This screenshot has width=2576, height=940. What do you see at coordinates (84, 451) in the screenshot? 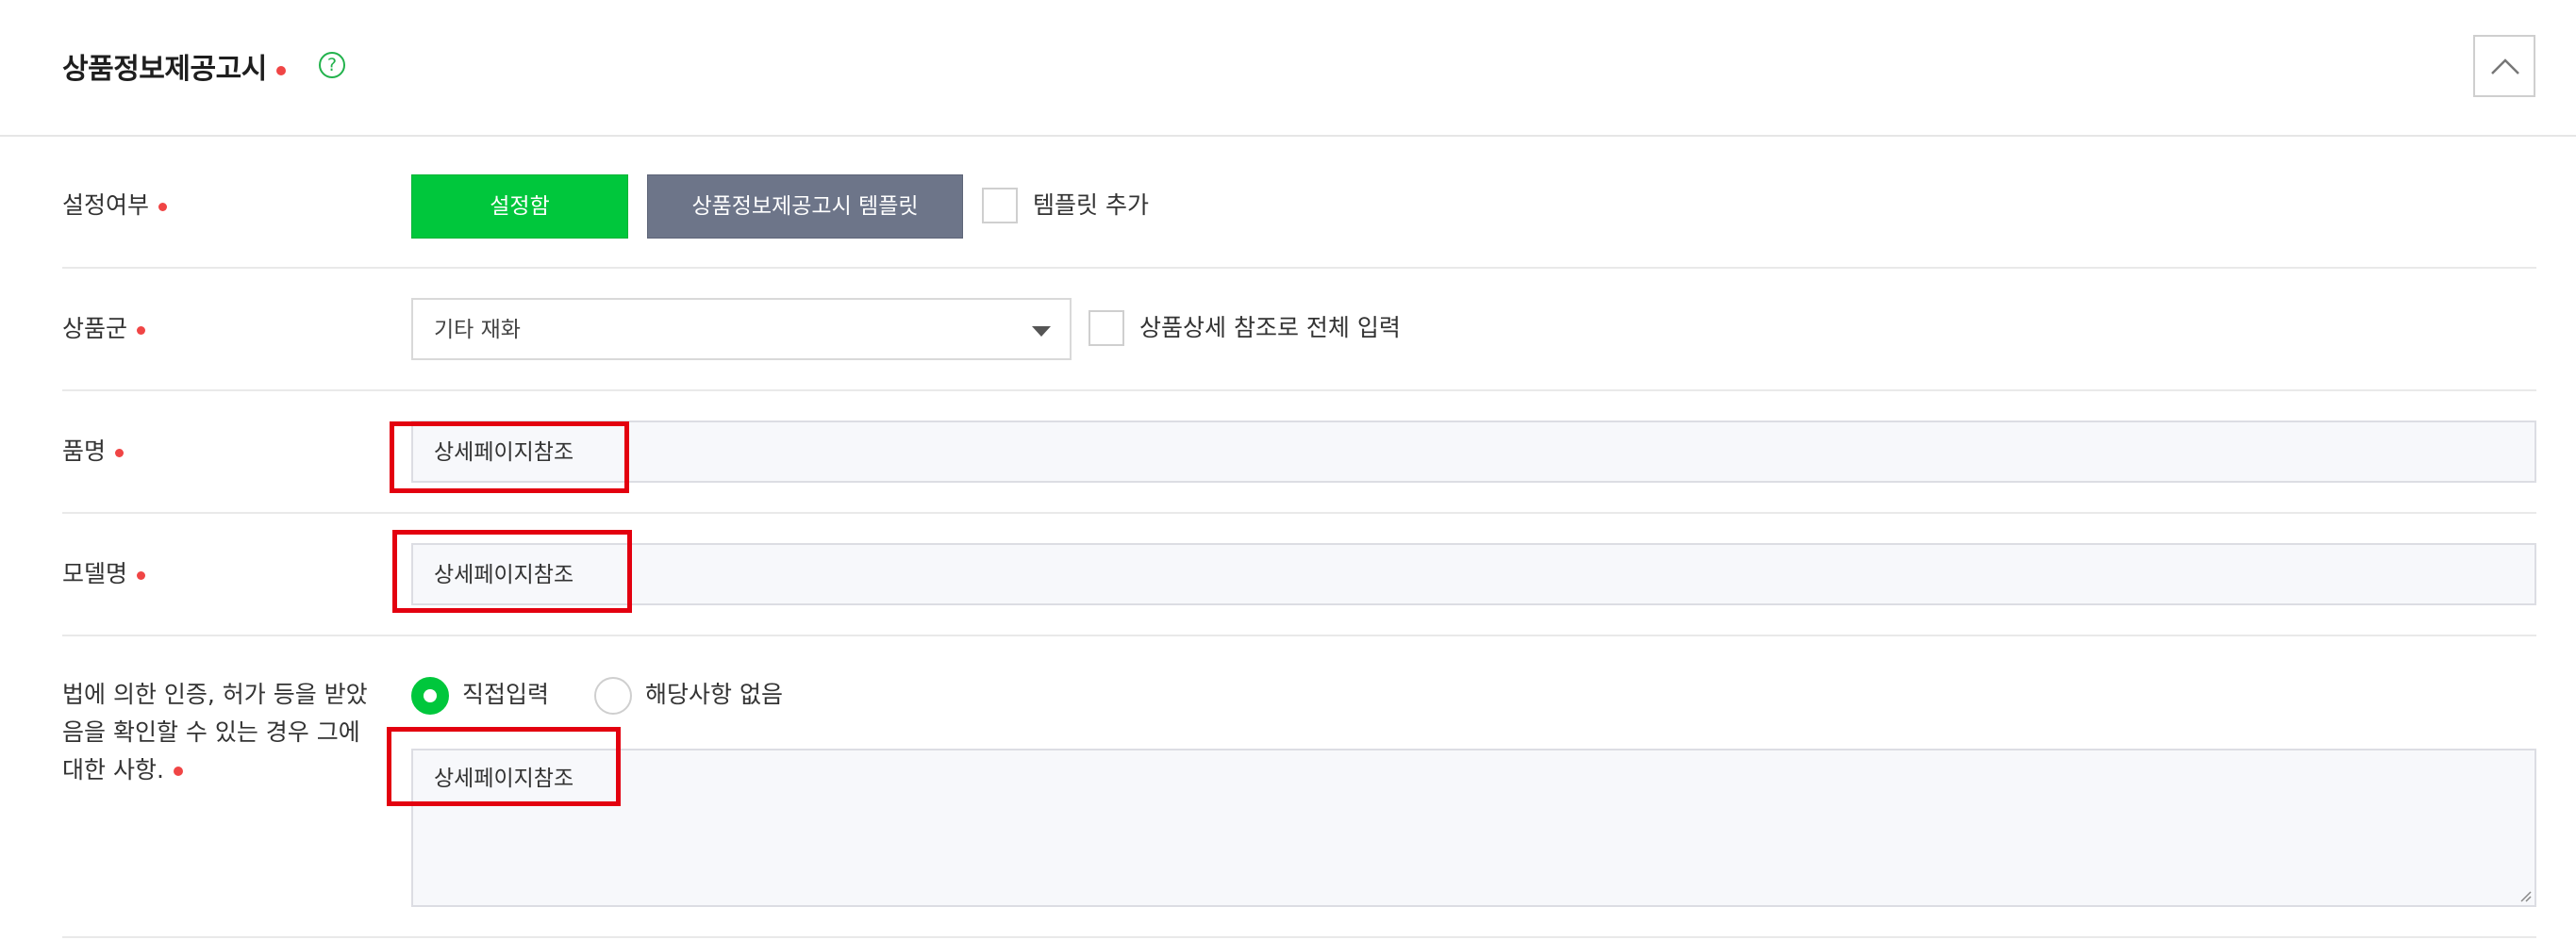
I see `item-name-label-text: 품명` at bounding box center [84, 451].